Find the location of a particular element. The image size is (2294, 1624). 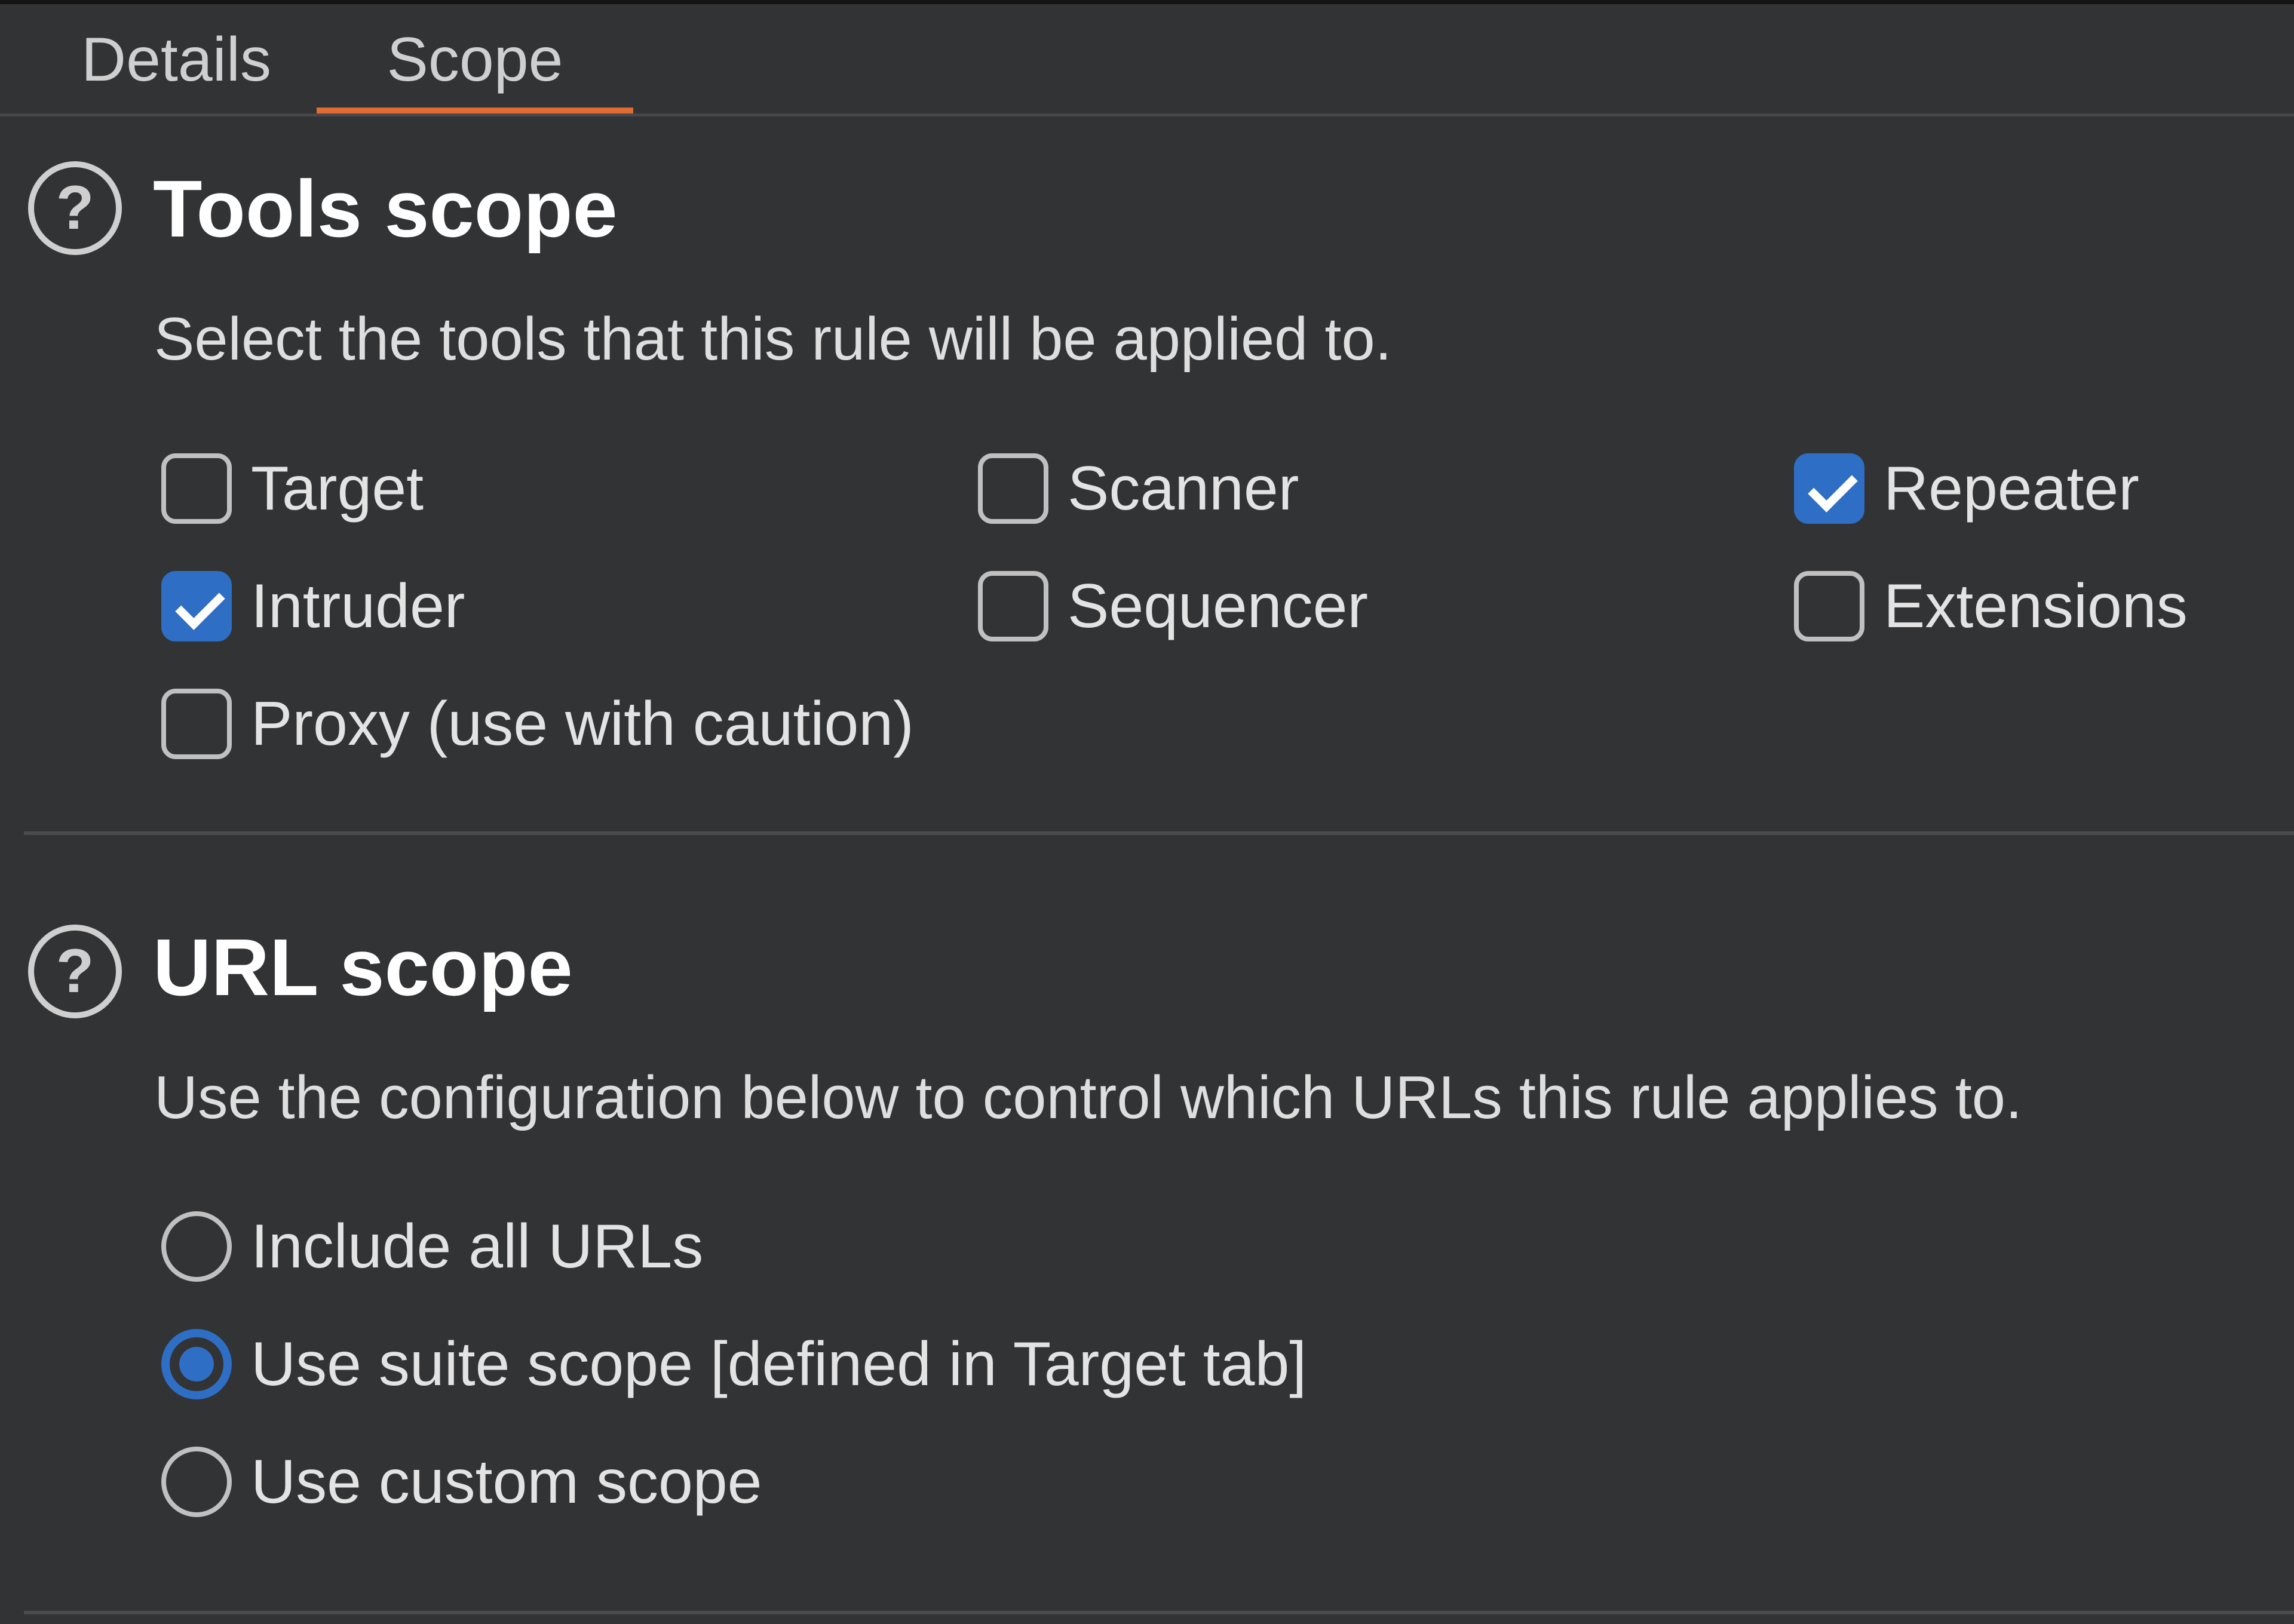

checkbox-label: Proxy (use with caution) is located at coordinates (582, 724).